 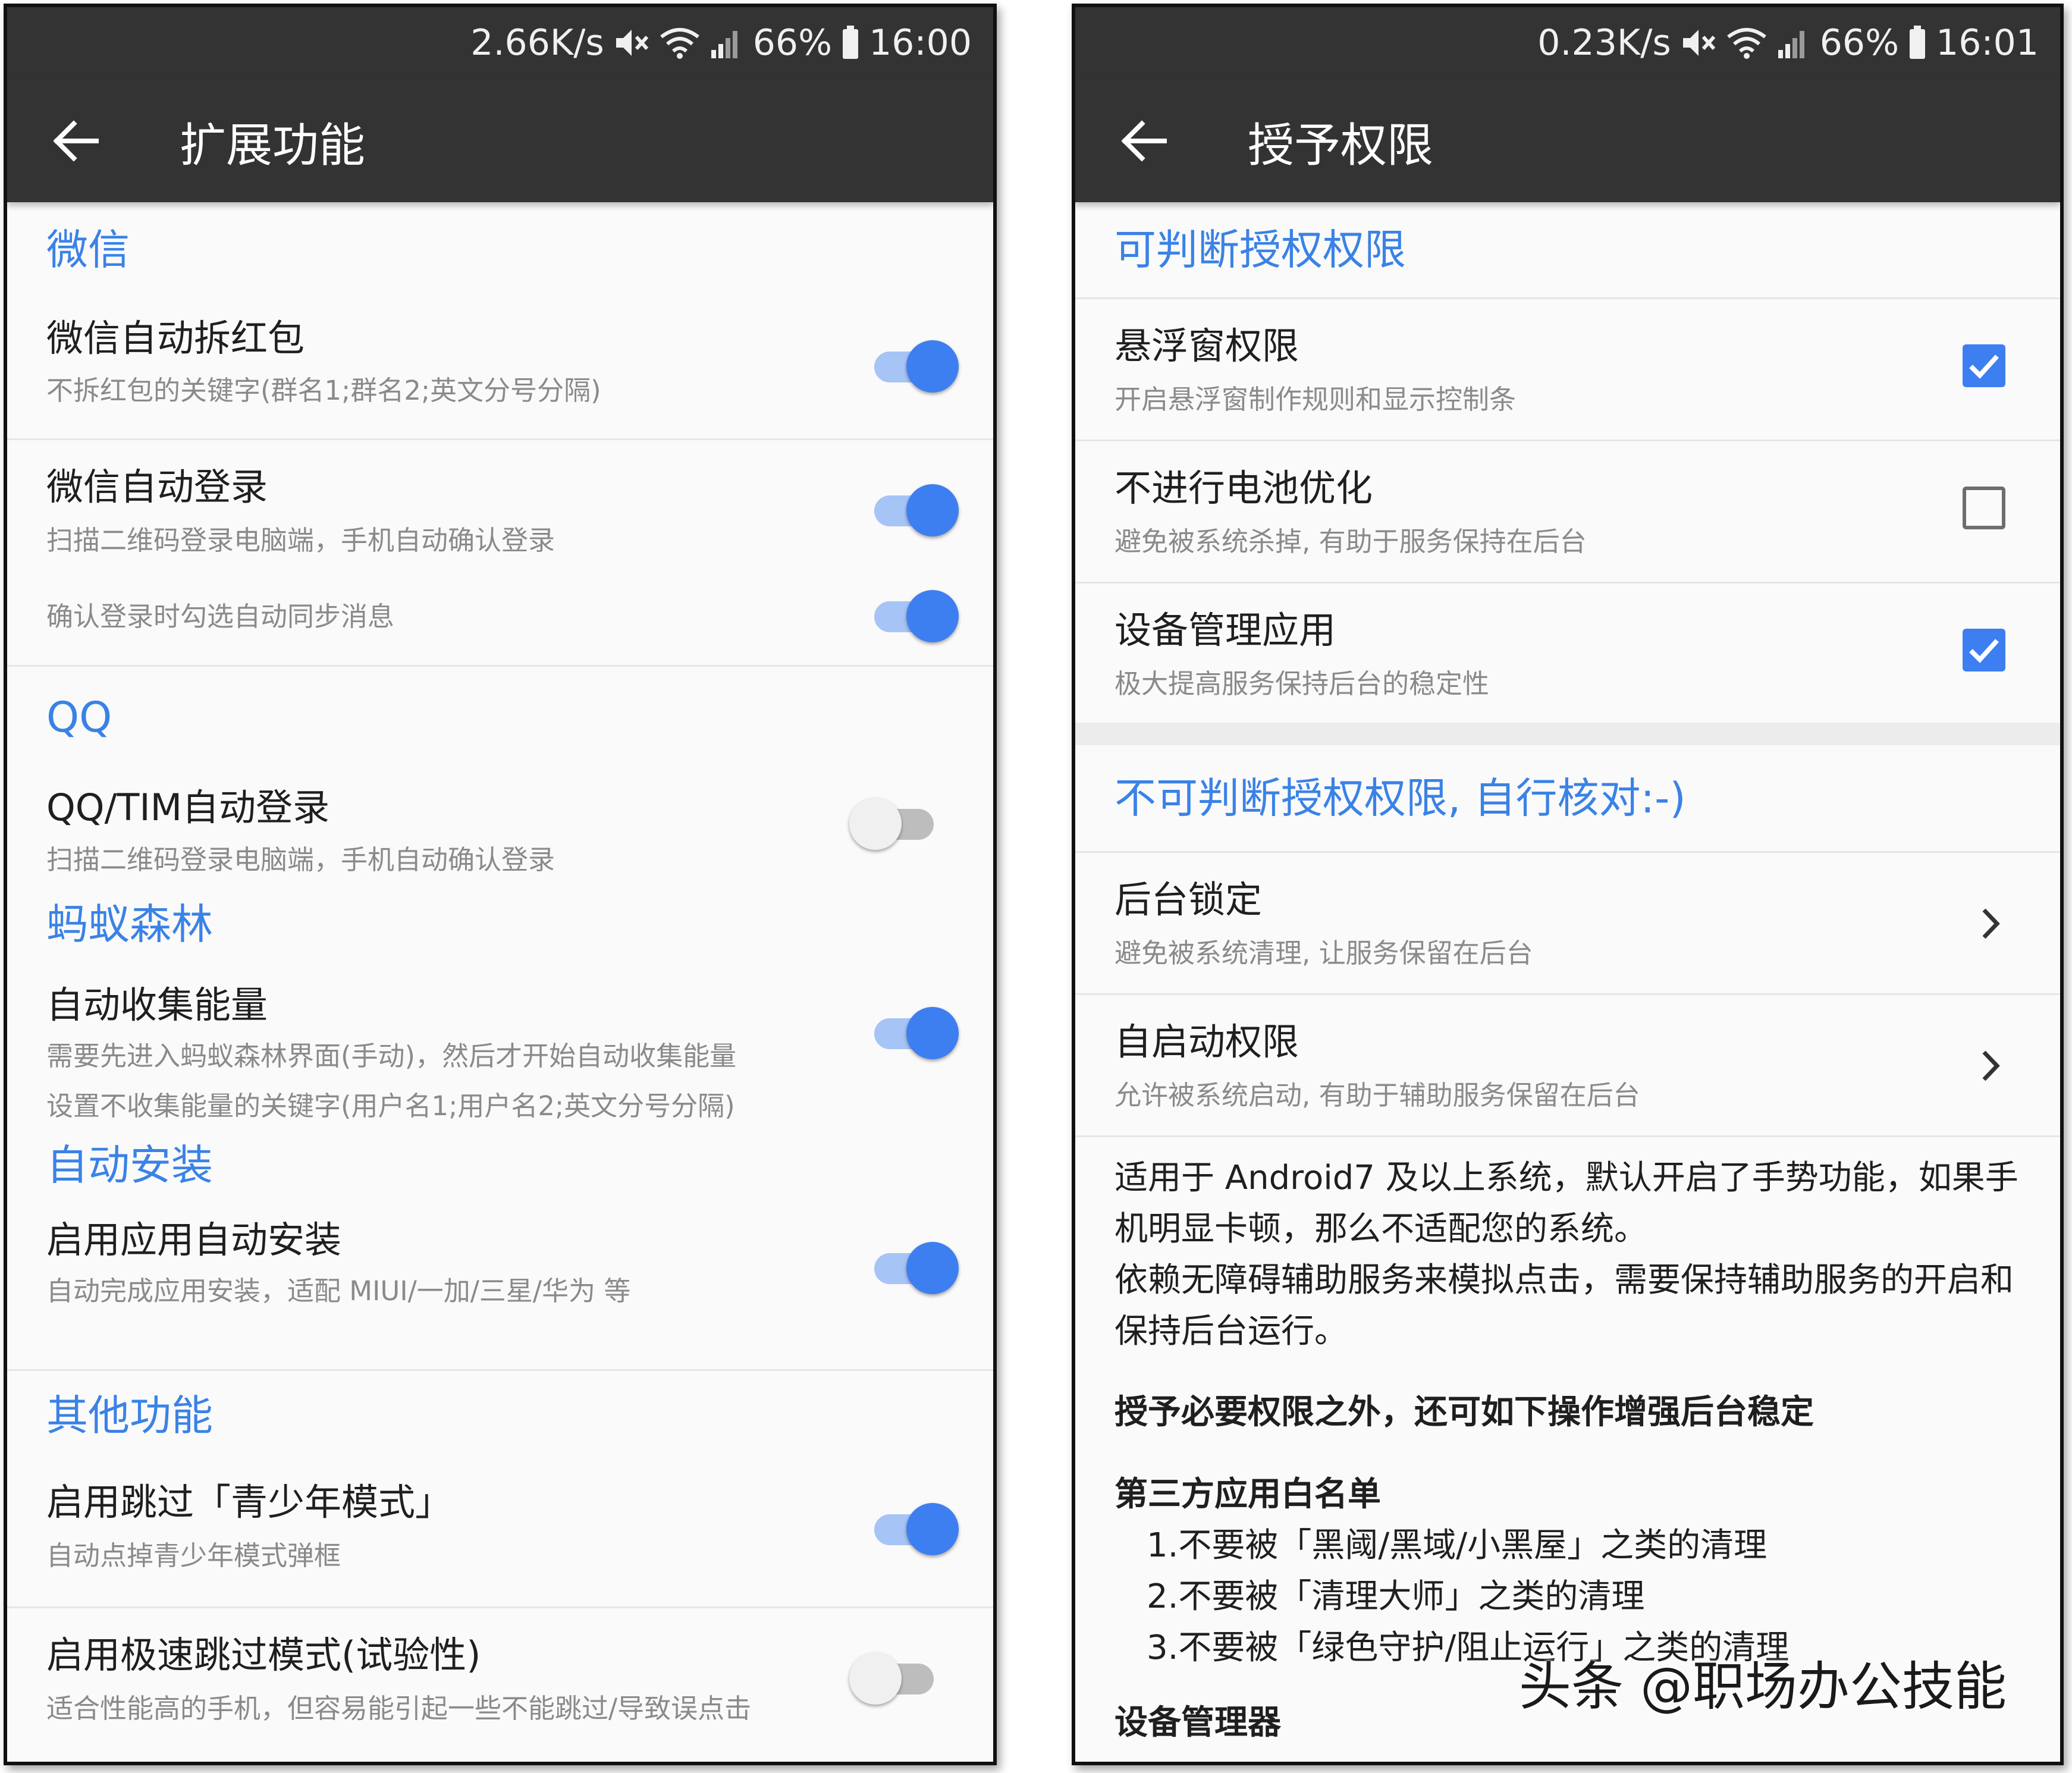 I want to click on setting-title: 自动收集能量, so click(x=157, y=1005).